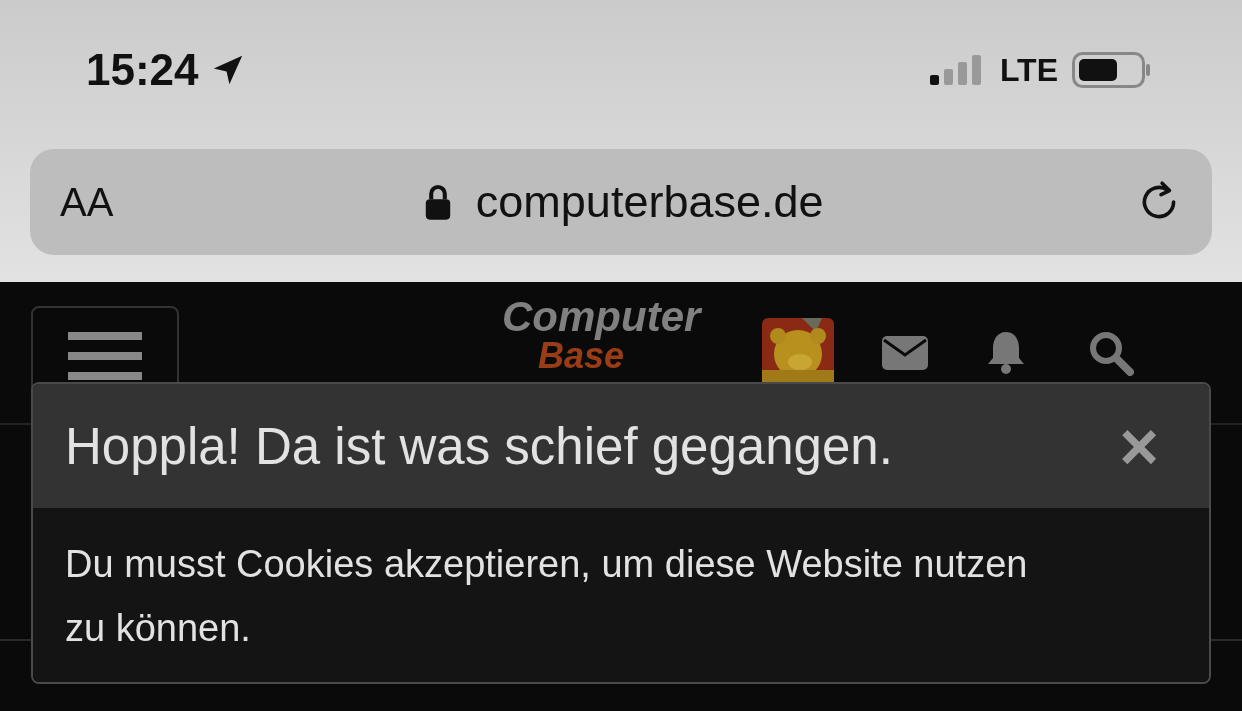 The width and height of the screenshot is (1242, 711). Describe the element at coordinates (905, 353) in the screenshot. I see `envelope-icon` at that location.